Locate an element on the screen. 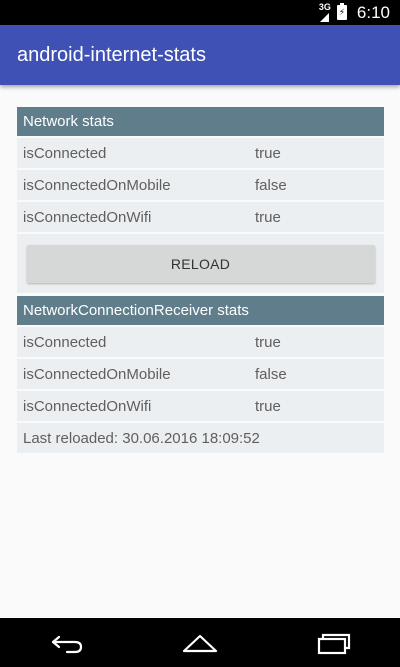 The width and height of the screenshot is (400, 667). back-icon is located at coordinates (67, 642).